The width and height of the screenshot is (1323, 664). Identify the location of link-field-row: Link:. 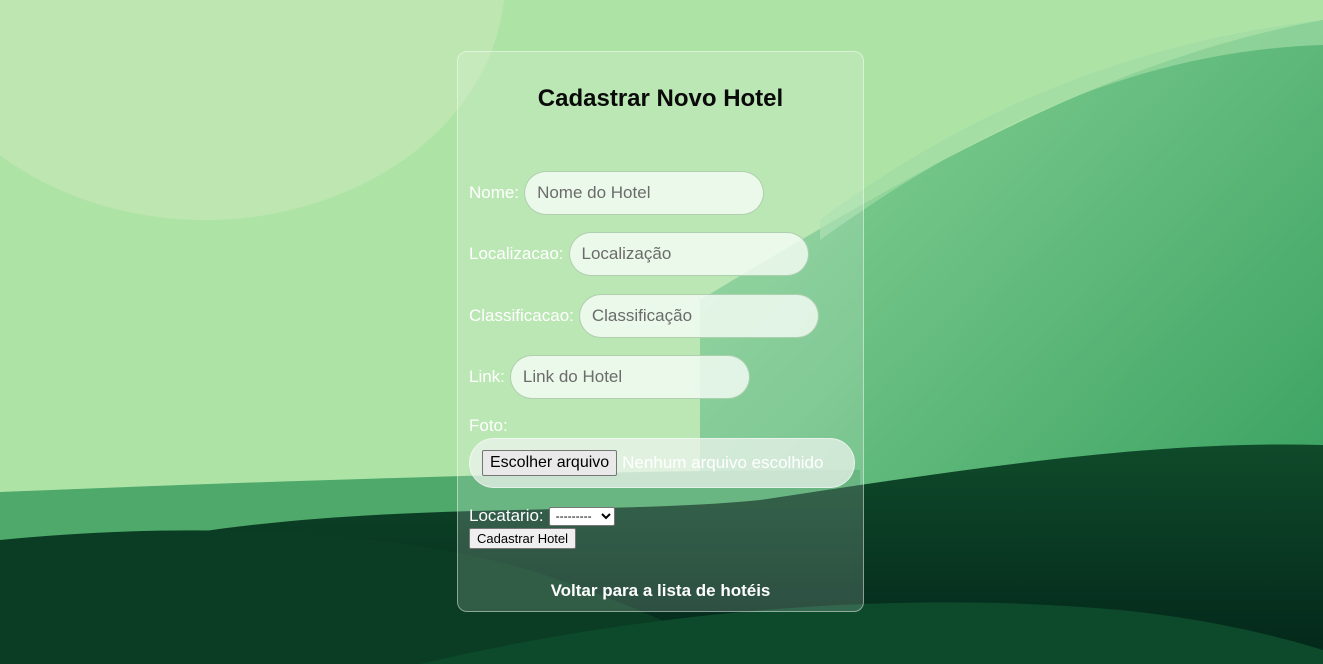
(609, 377).